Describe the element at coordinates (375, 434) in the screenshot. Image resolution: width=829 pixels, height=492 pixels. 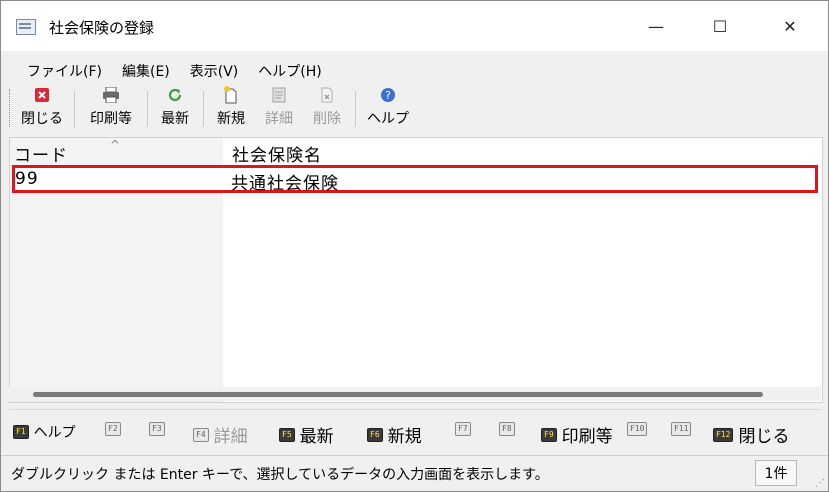
I see `fkey-f6-badge: F6` at that location.